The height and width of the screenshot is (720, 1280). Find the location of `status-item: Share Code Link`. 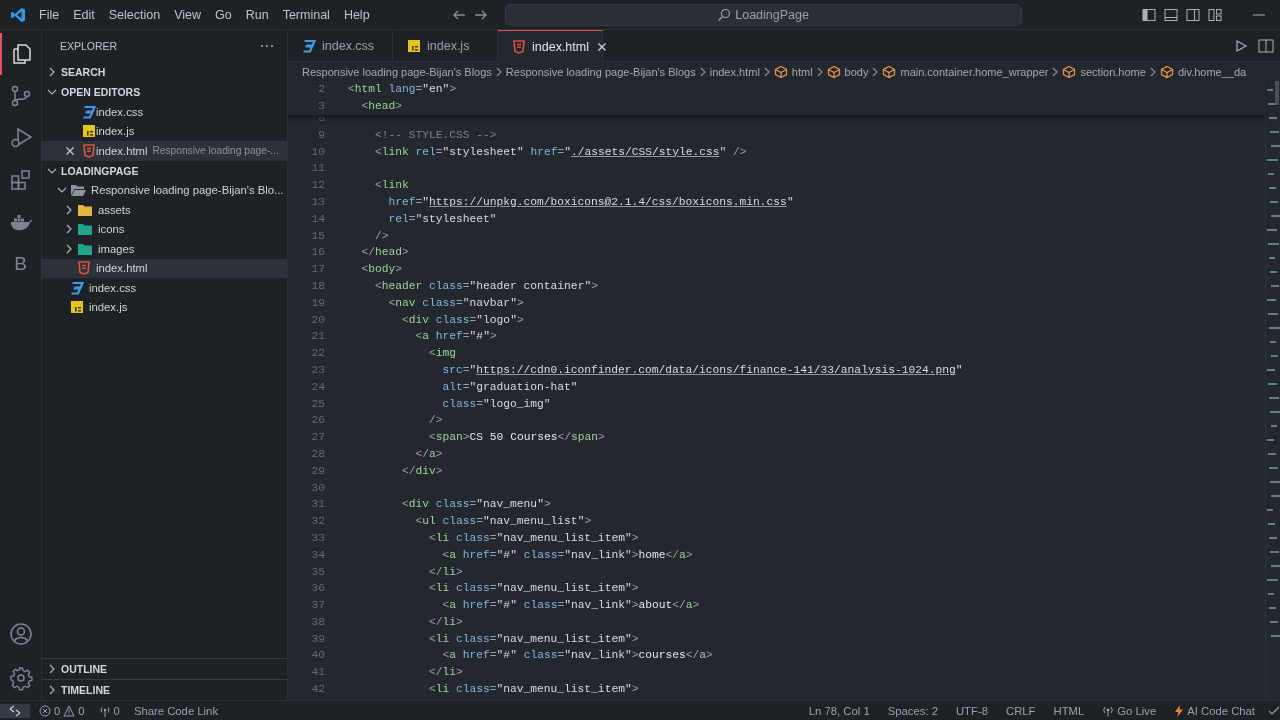

status-item: Share Code Link is located at coordinates (176, 710).